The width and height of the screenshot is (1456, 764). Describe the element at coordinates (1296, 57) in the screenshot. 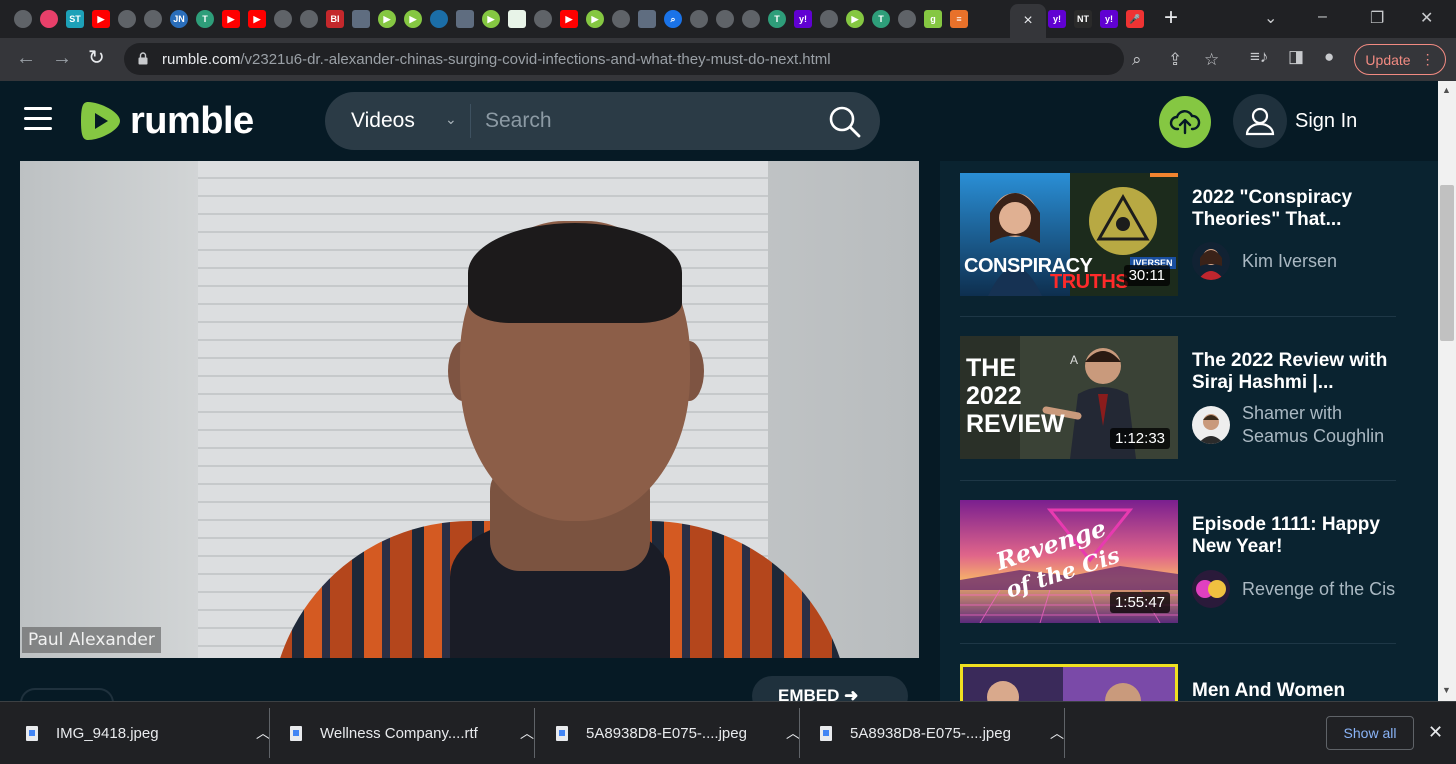

I see `side-panel-icon: ◨` at that location.